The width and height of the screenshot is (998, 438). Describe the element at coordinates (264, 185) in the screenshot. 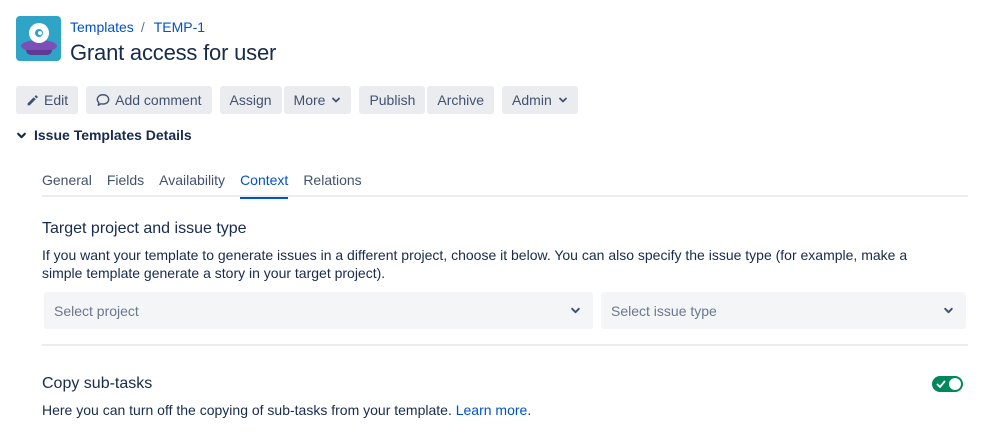

I see `tab-context: Context` at that location.